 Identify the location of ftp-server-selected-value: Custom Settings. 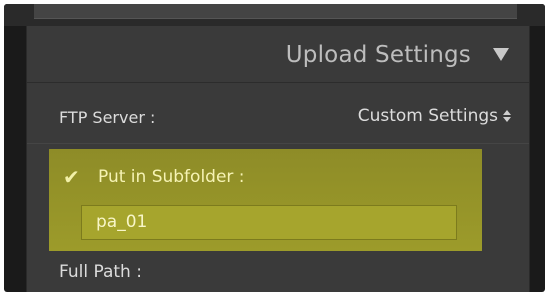
(427, 116).